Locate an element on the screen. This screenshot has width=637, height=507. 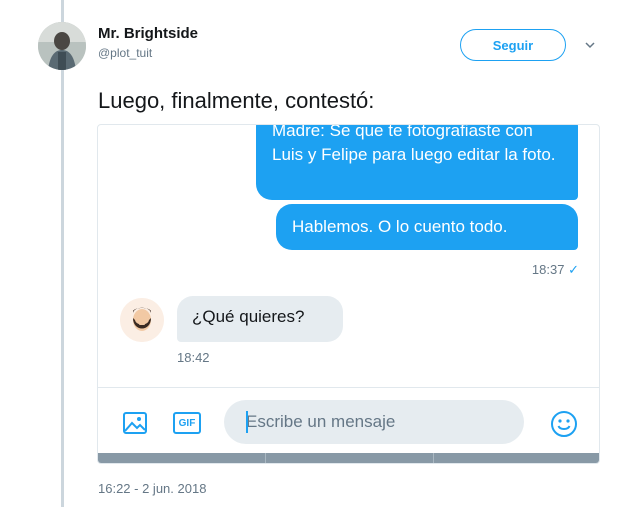
chevron-down-icon is located at coordinates (590, 45).